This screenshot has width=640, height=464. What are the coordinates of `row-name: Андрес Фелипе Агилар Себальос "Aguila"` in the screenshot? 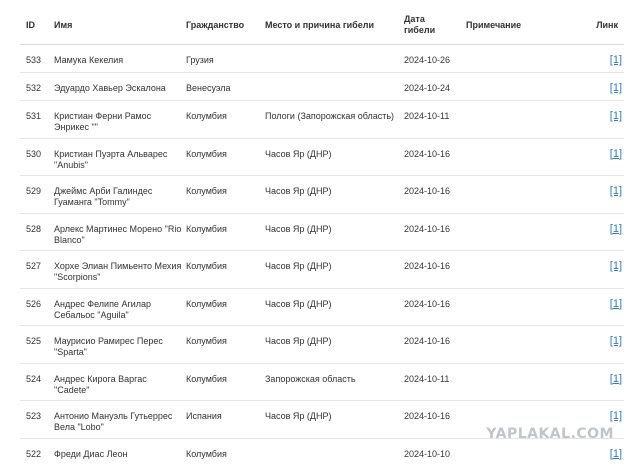 It's located at (103, 309).